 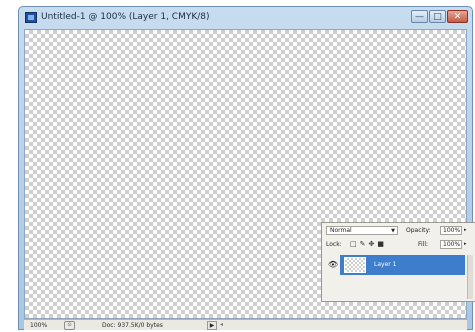 I want to click on layer-name: Layer 1, so click(x=385, y=264).